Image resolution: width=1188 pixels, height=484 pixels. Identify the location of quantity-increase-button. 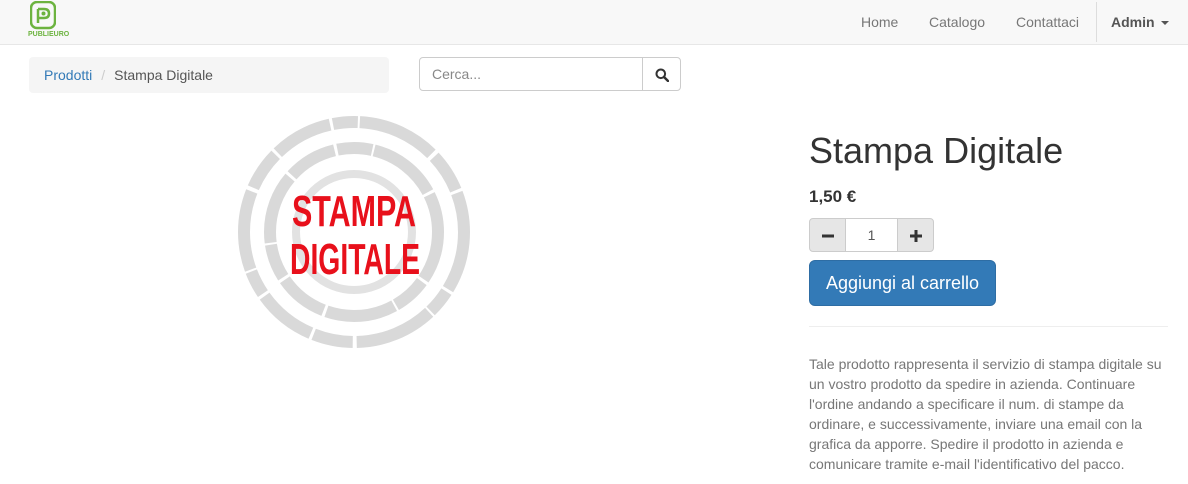
(915, 235).